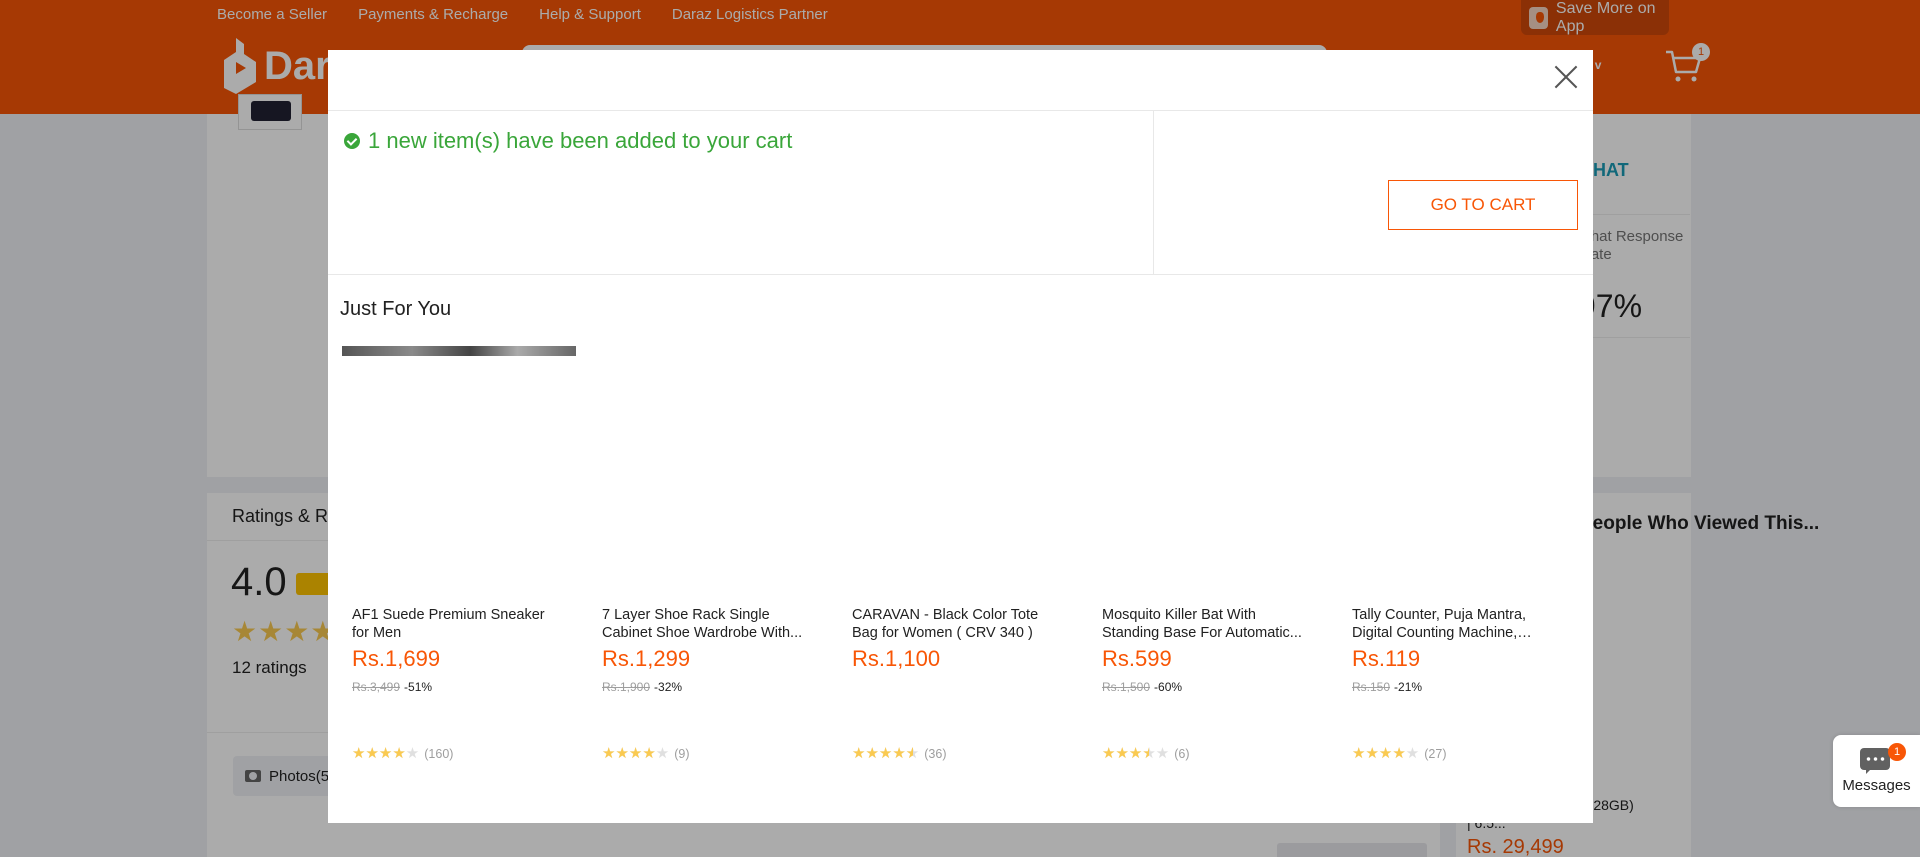 The image size is (1920, 857). Describe the element at coordinates (1126, 687) in the screenshot. I see `product-old-price: Rs.1,500` at that location.